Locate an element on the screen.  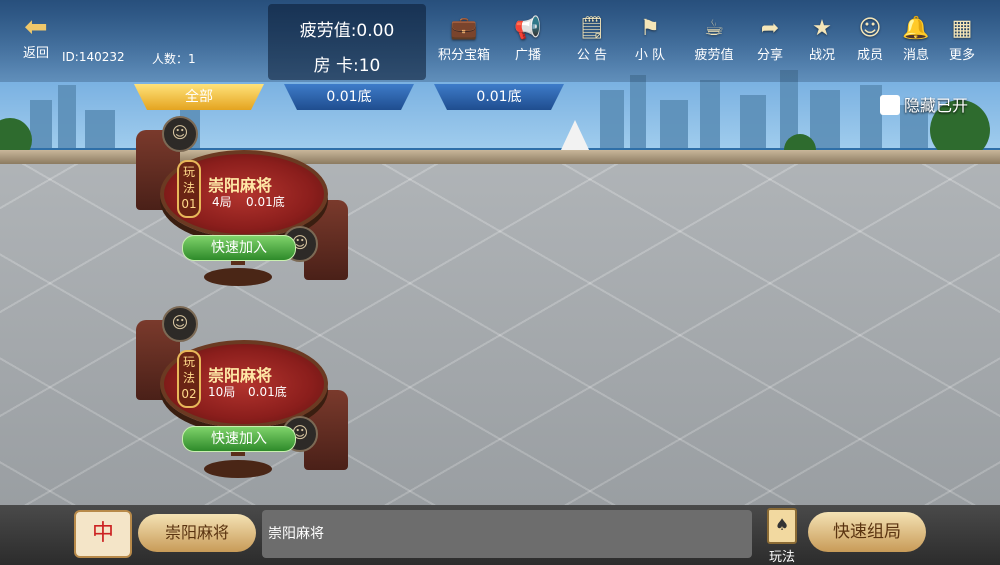
grid-icon: ▦ is located at coordinates (962, 28).